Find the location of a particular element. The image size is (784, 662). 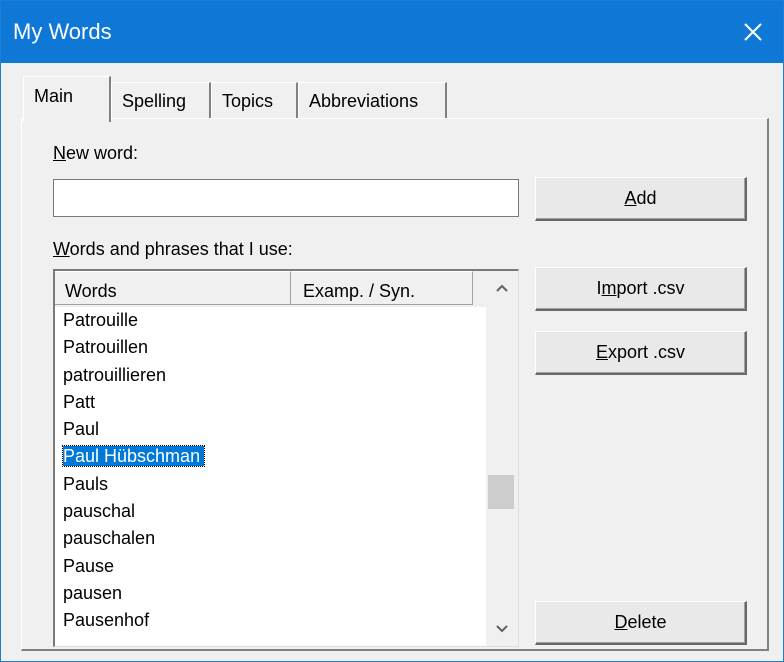

delete-button-label: elete is located at coordinates (647, 622).